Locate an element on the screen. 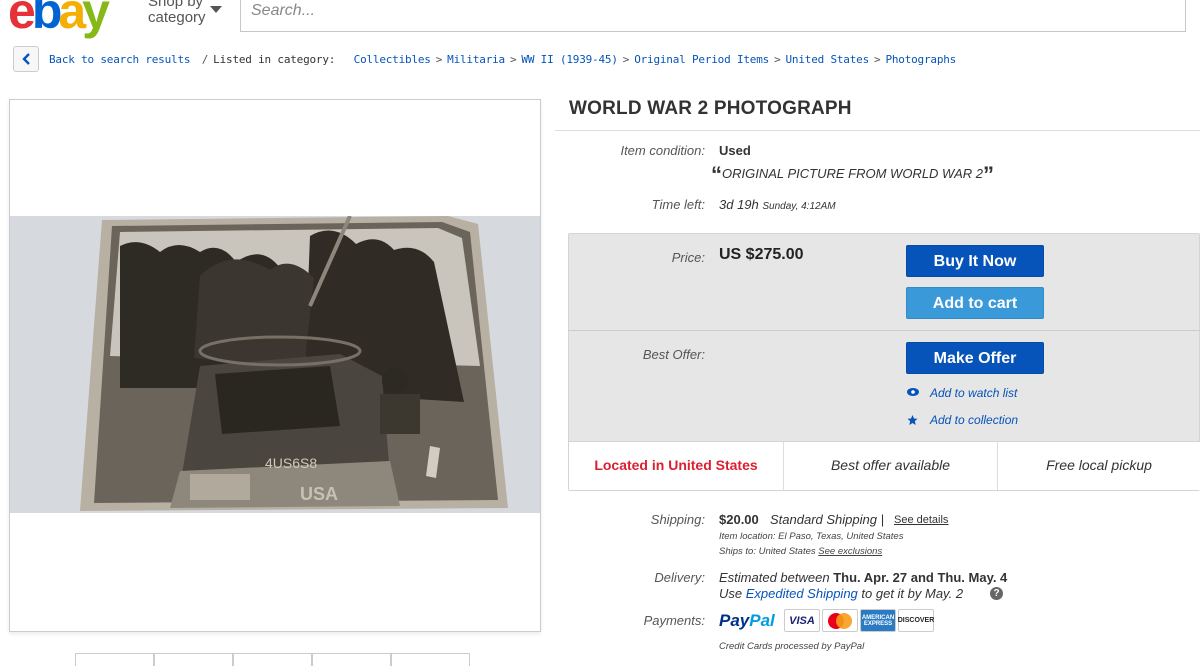 The image size is (1200, 666). make-offer-button: Make Offer is located at coordinates (975, 358).